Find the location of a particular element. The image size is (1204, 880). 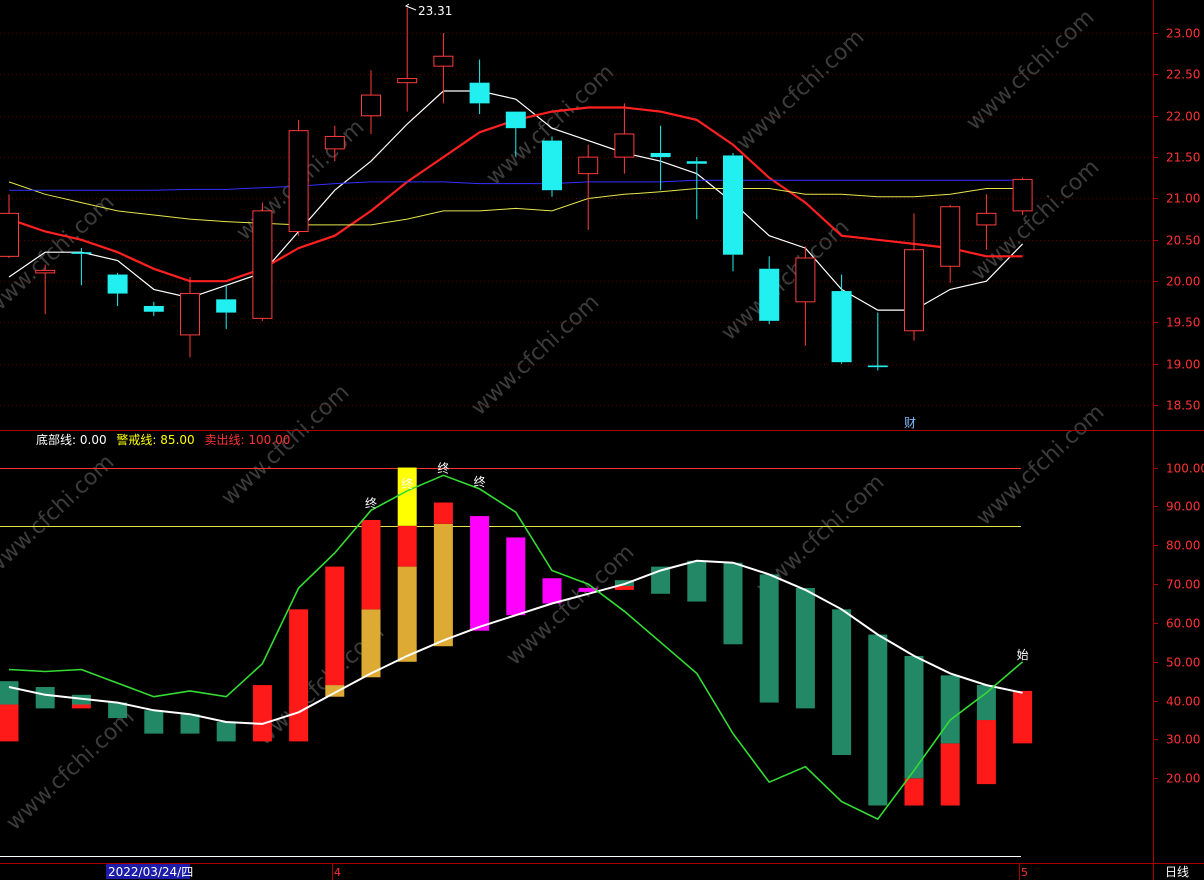

indicator-signal-label: 始 is located at coordinates (1023, 655).